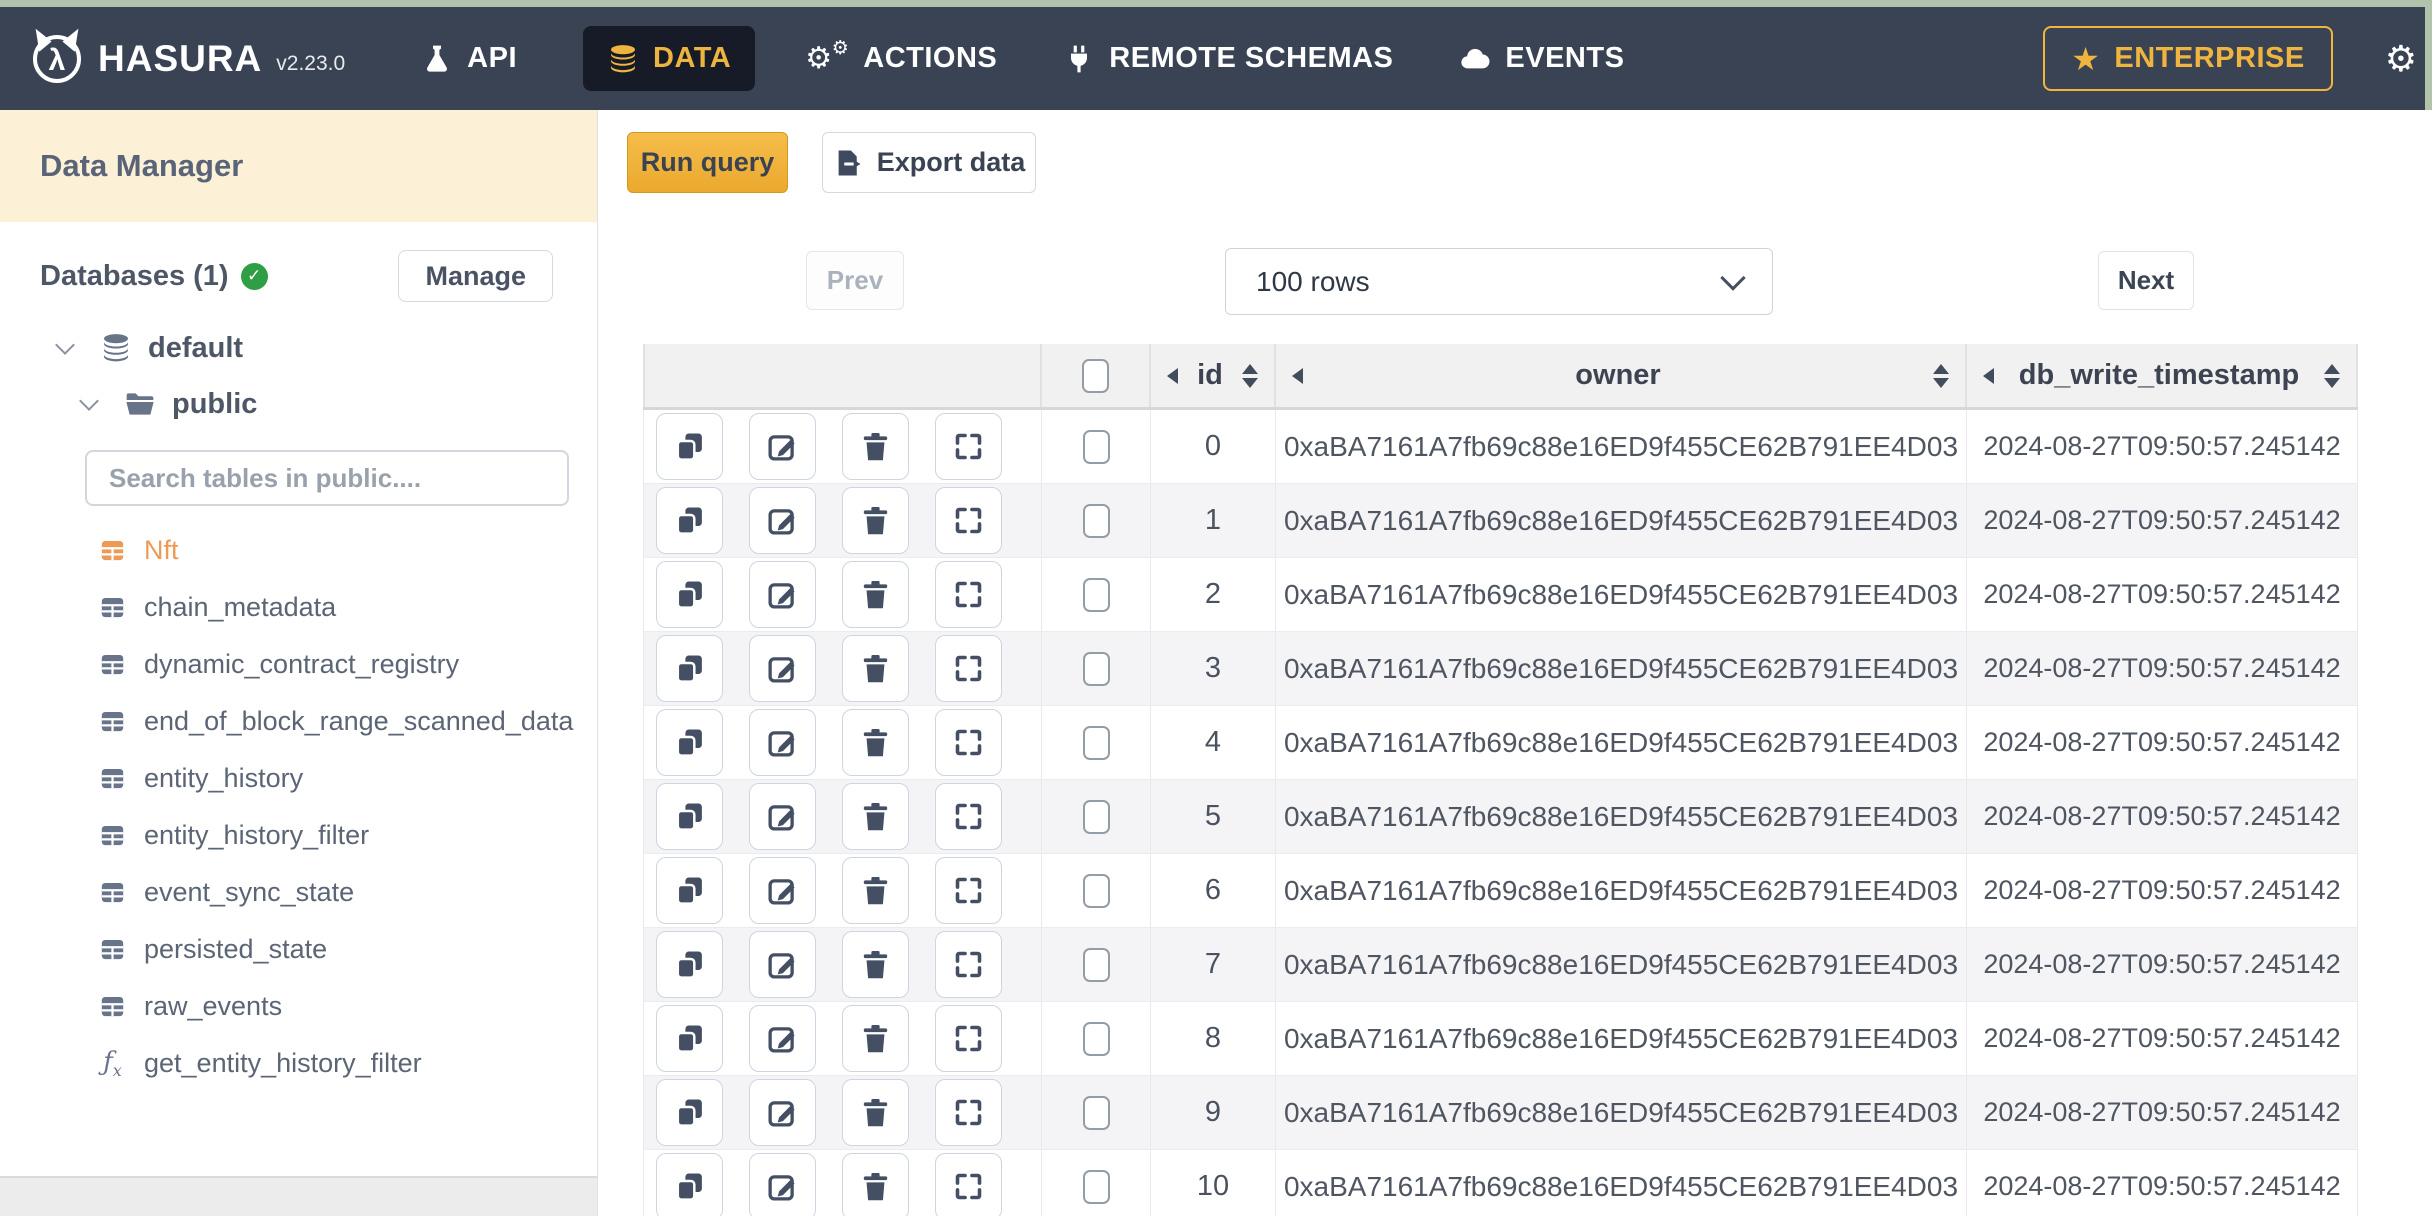 The image size is (2432, 1216). What do you see at coordinates (298, 348) in the screenshot?
I see `tree-item-default: default` at bounding box center [298, 348].